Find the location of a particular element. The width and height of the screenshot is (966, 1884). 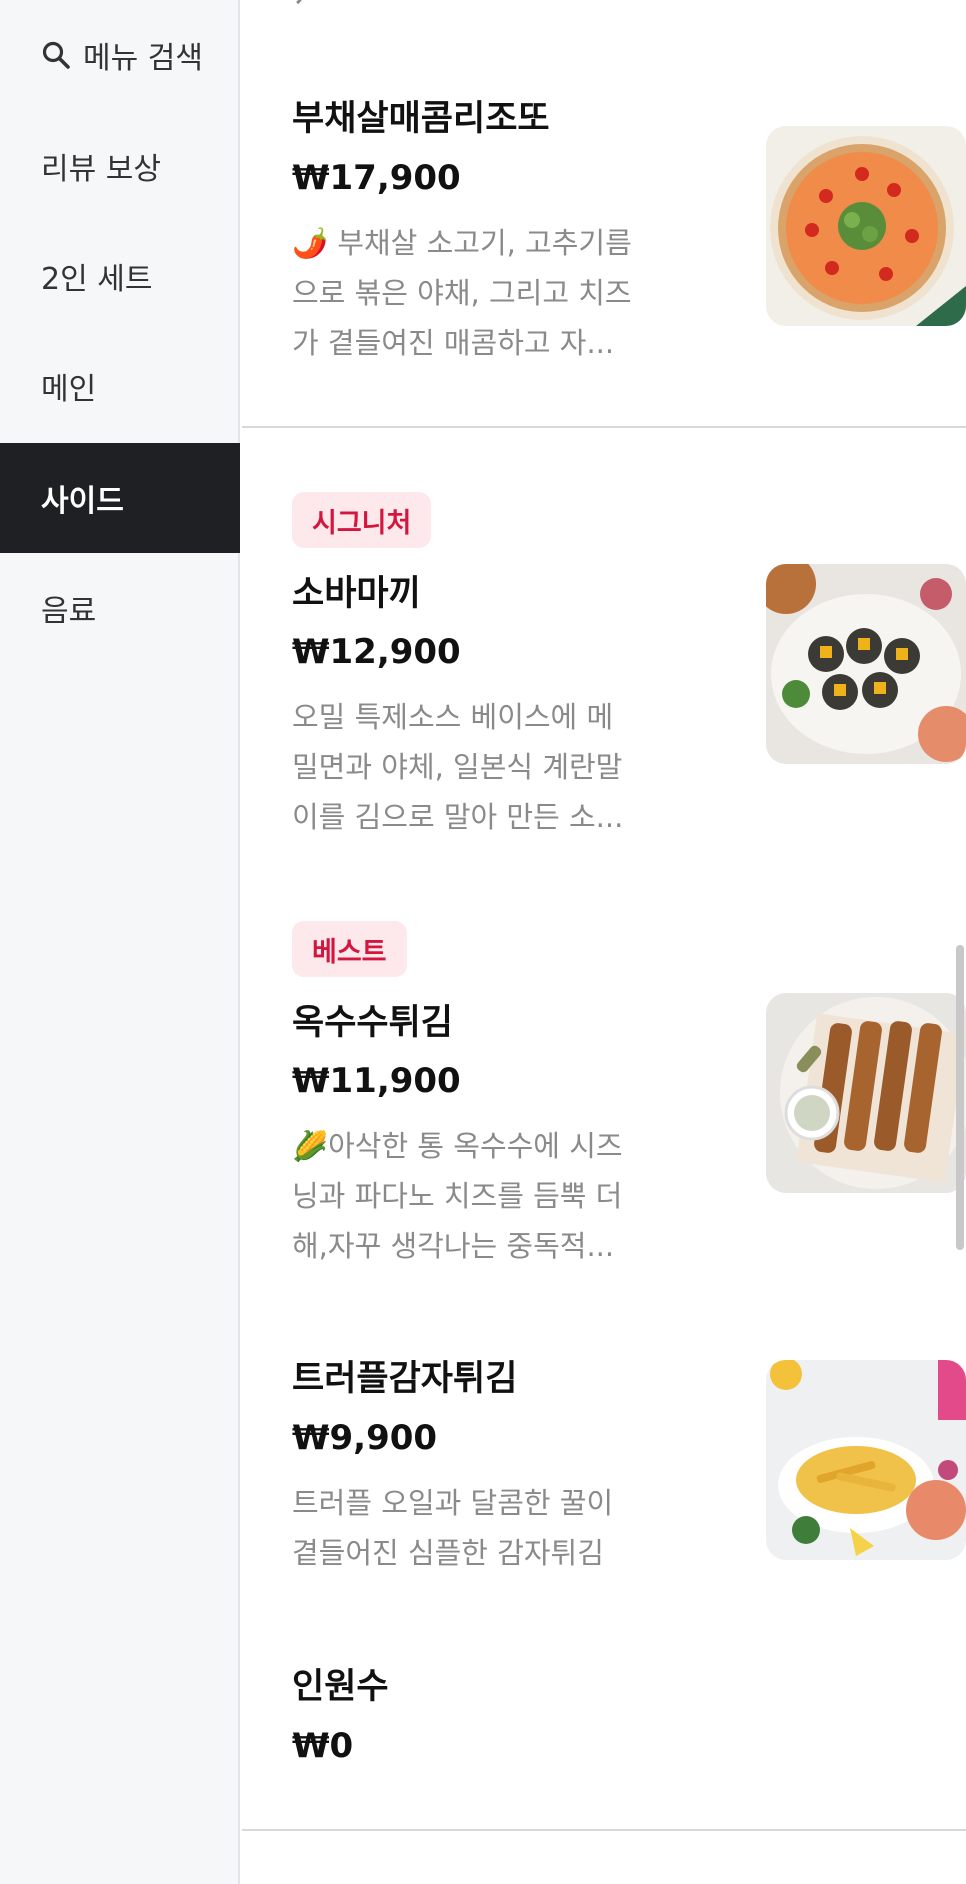

description-line: 으로 볶은 야채, 그리고 치즈 is located at coordinates (462, 293).